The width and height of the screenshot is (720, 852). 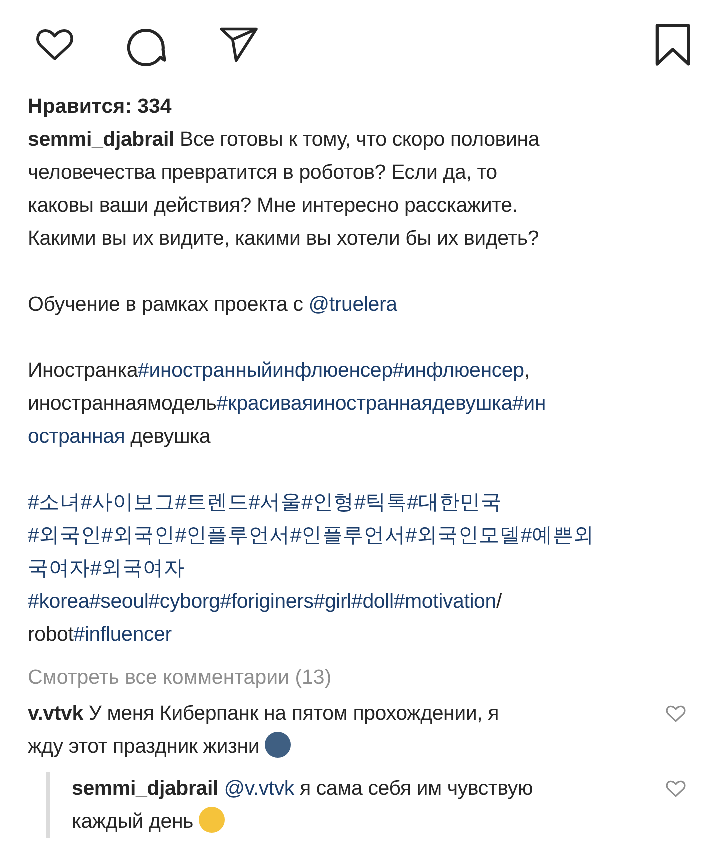 What do you see at coordinates (381, 502) in the screenshot?
I see `hashtag-link: #틱톡` at bounding box center [381, 502].